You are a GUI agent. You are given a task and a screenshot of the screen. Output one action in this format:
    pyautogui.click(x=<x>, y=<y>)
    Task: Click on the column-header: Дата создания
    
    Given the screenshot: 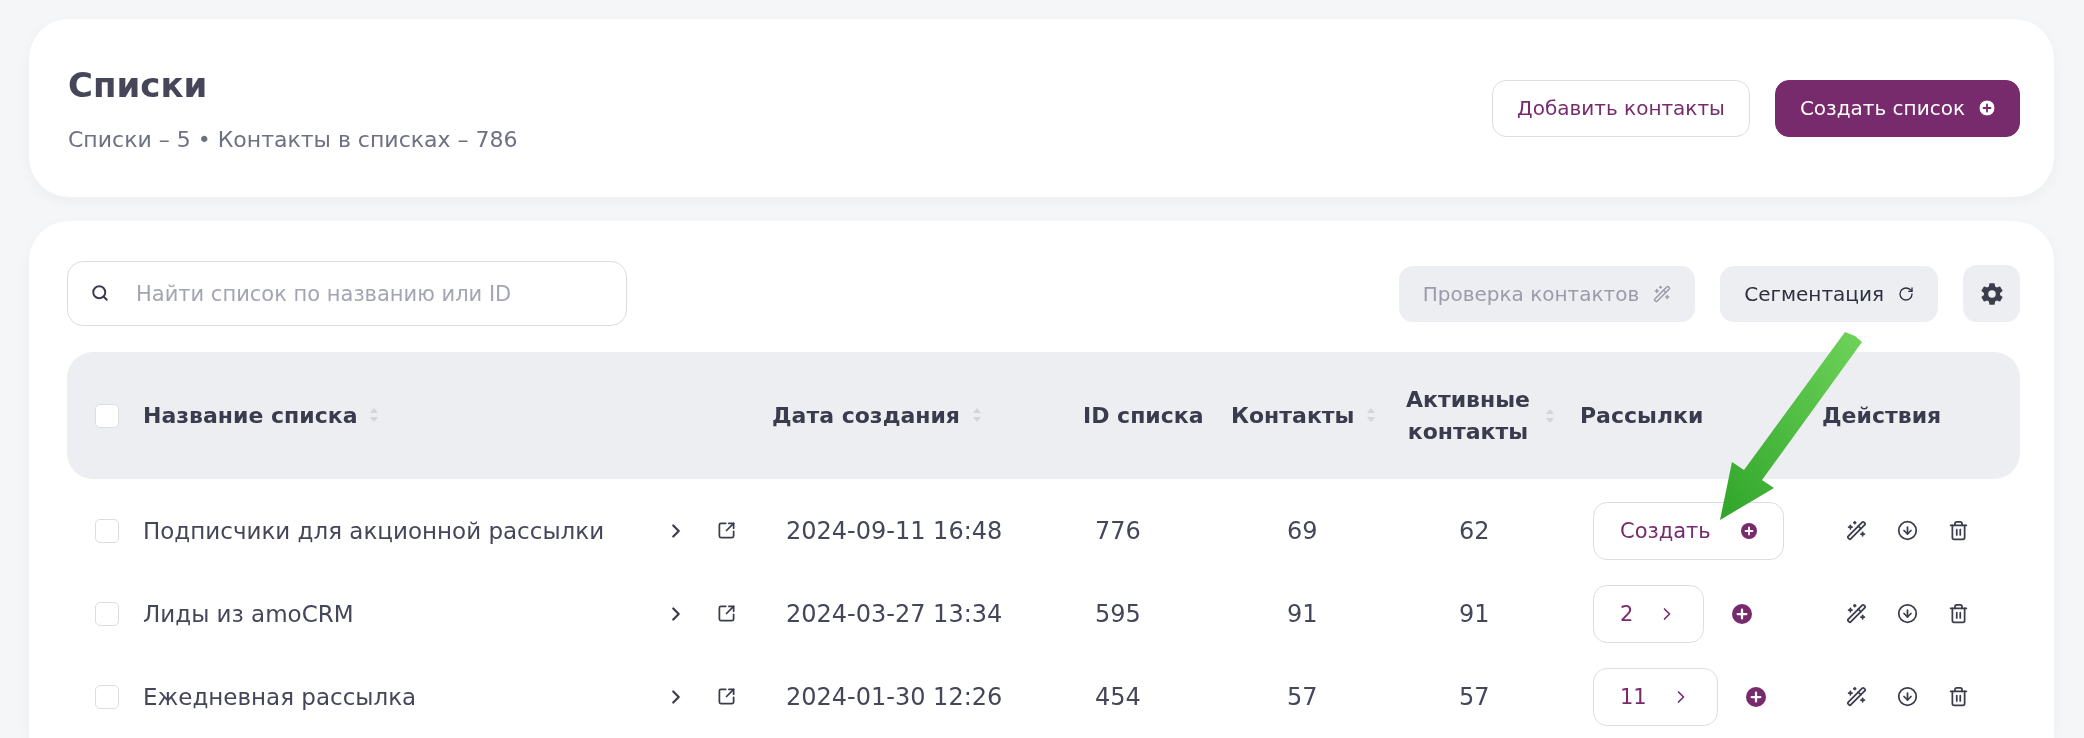 What is the action you would take?
    pyautogui.click(x=866, y=415)
    